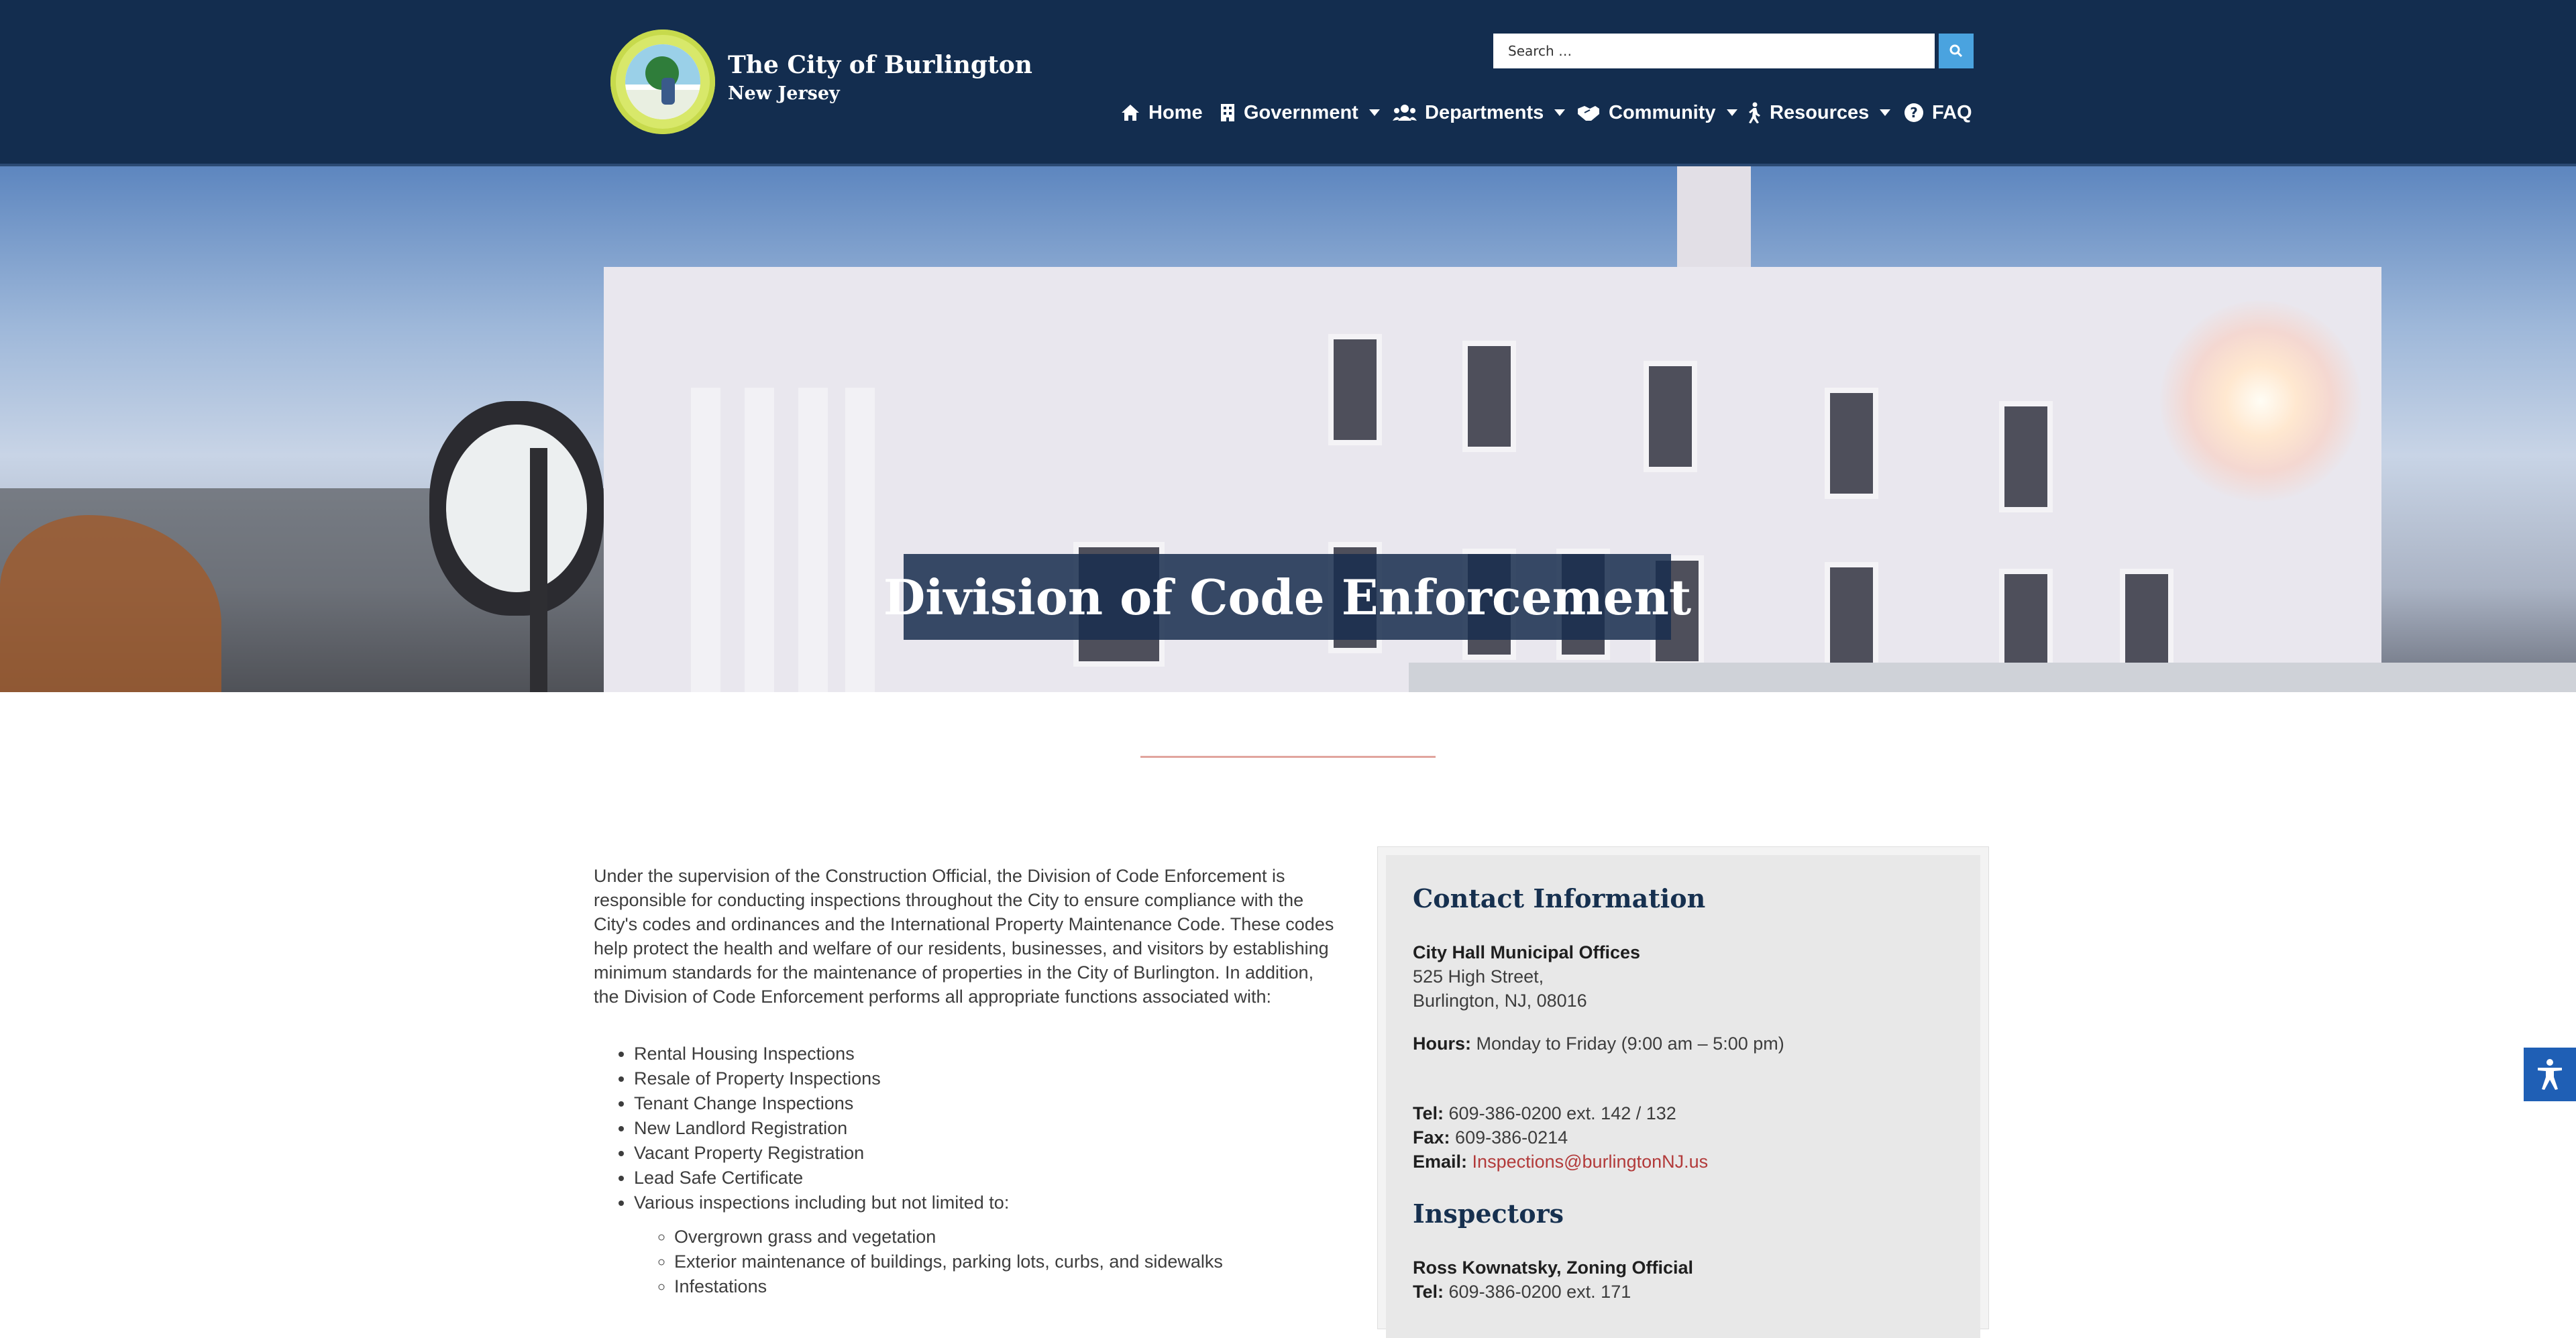  What do you see at coordinates (1562, 1113) in the screenshot?
I see `tel-value: 609-386-0200 ext. 142 / 132` at bounding box center [1562, 1113].